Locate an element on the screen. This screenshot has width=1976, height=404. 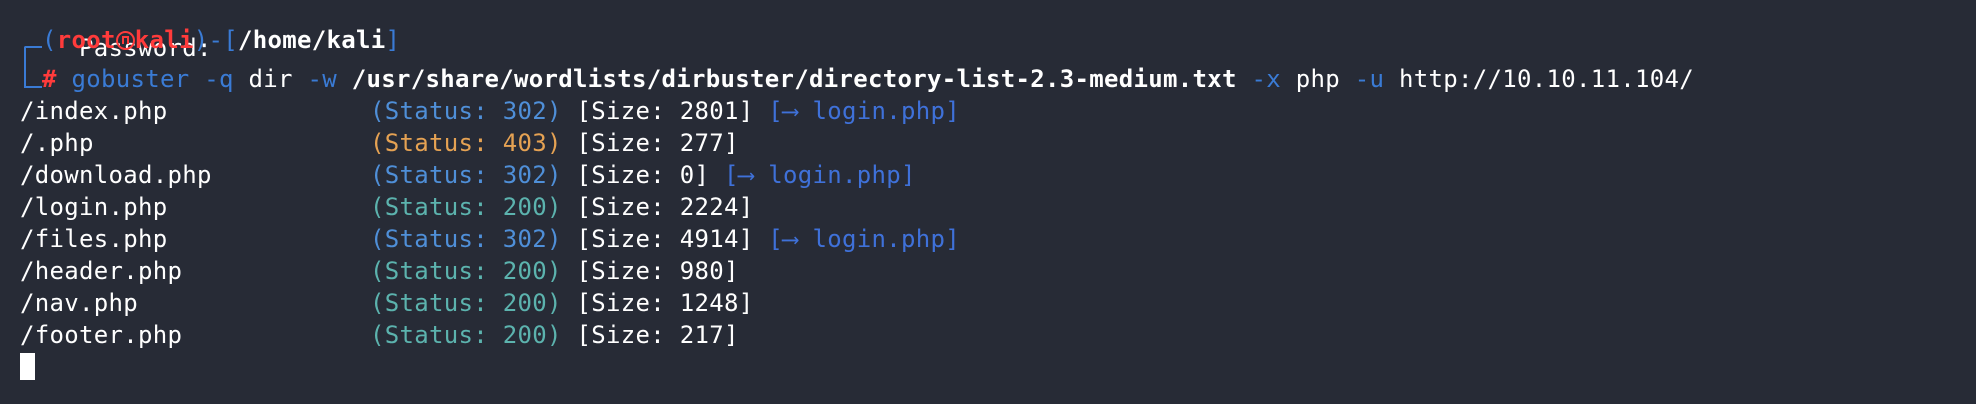
command-url: http://10.10.11.104/ is located at coordinates (1546, 79).